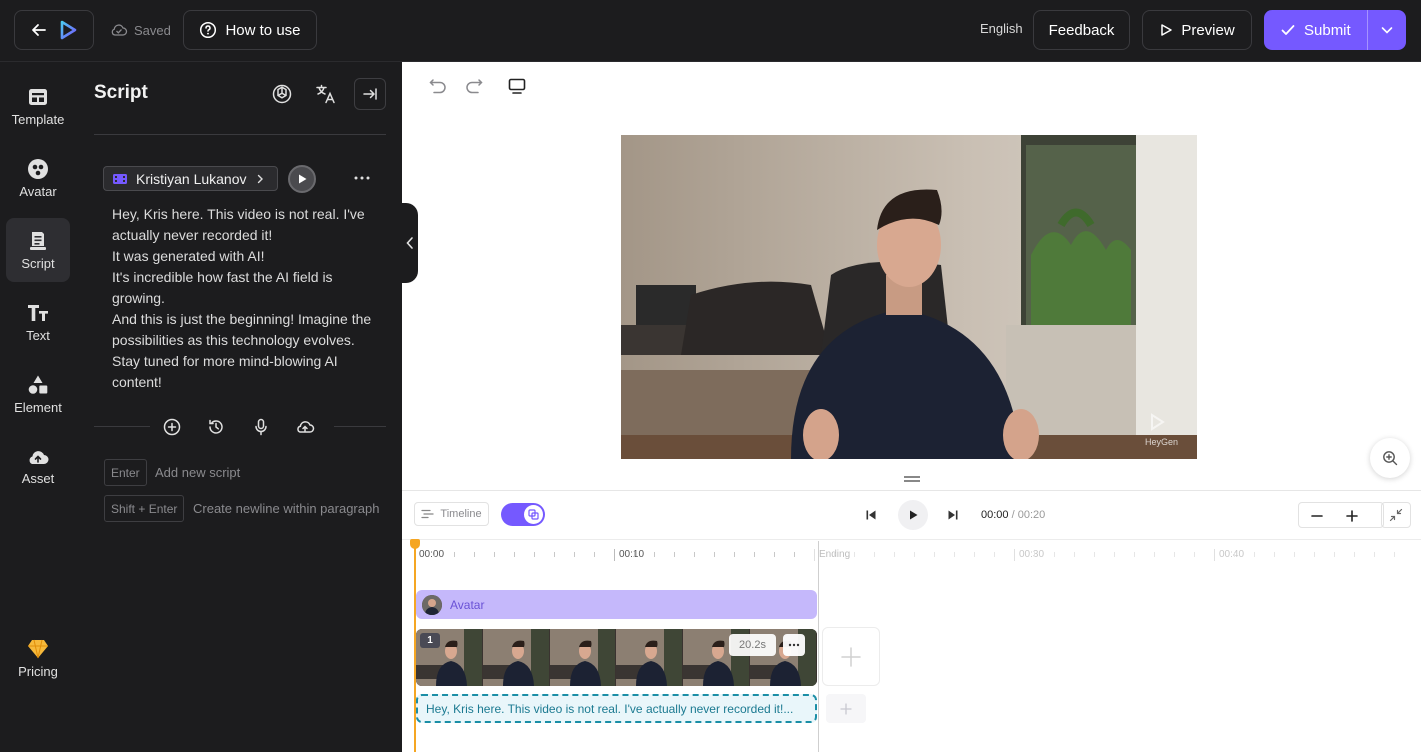  Describe the element at coordinates (119, 30) in the screenshot. I see `cloud-check-icon` at that location.